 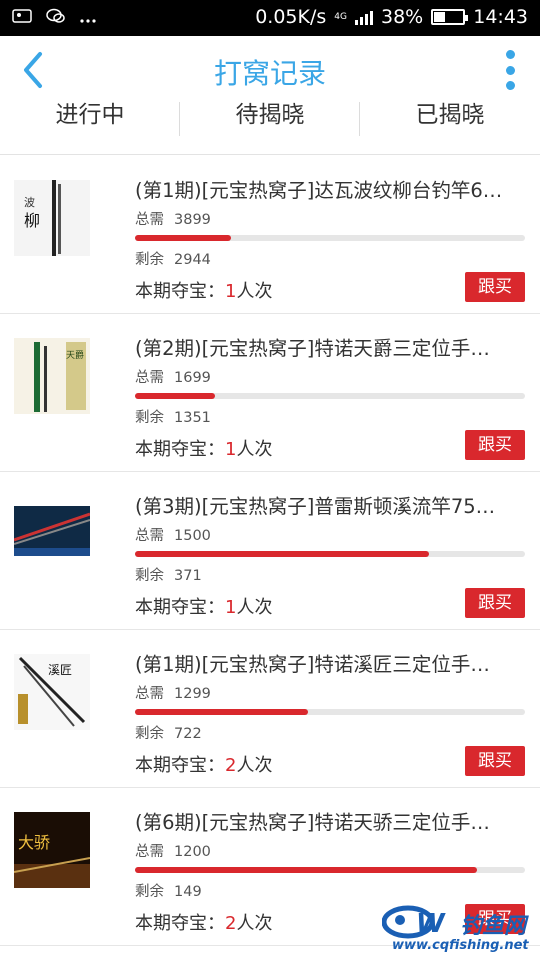 I want to click on product-thumbnail: 波柳, so click(x=52, y=218).